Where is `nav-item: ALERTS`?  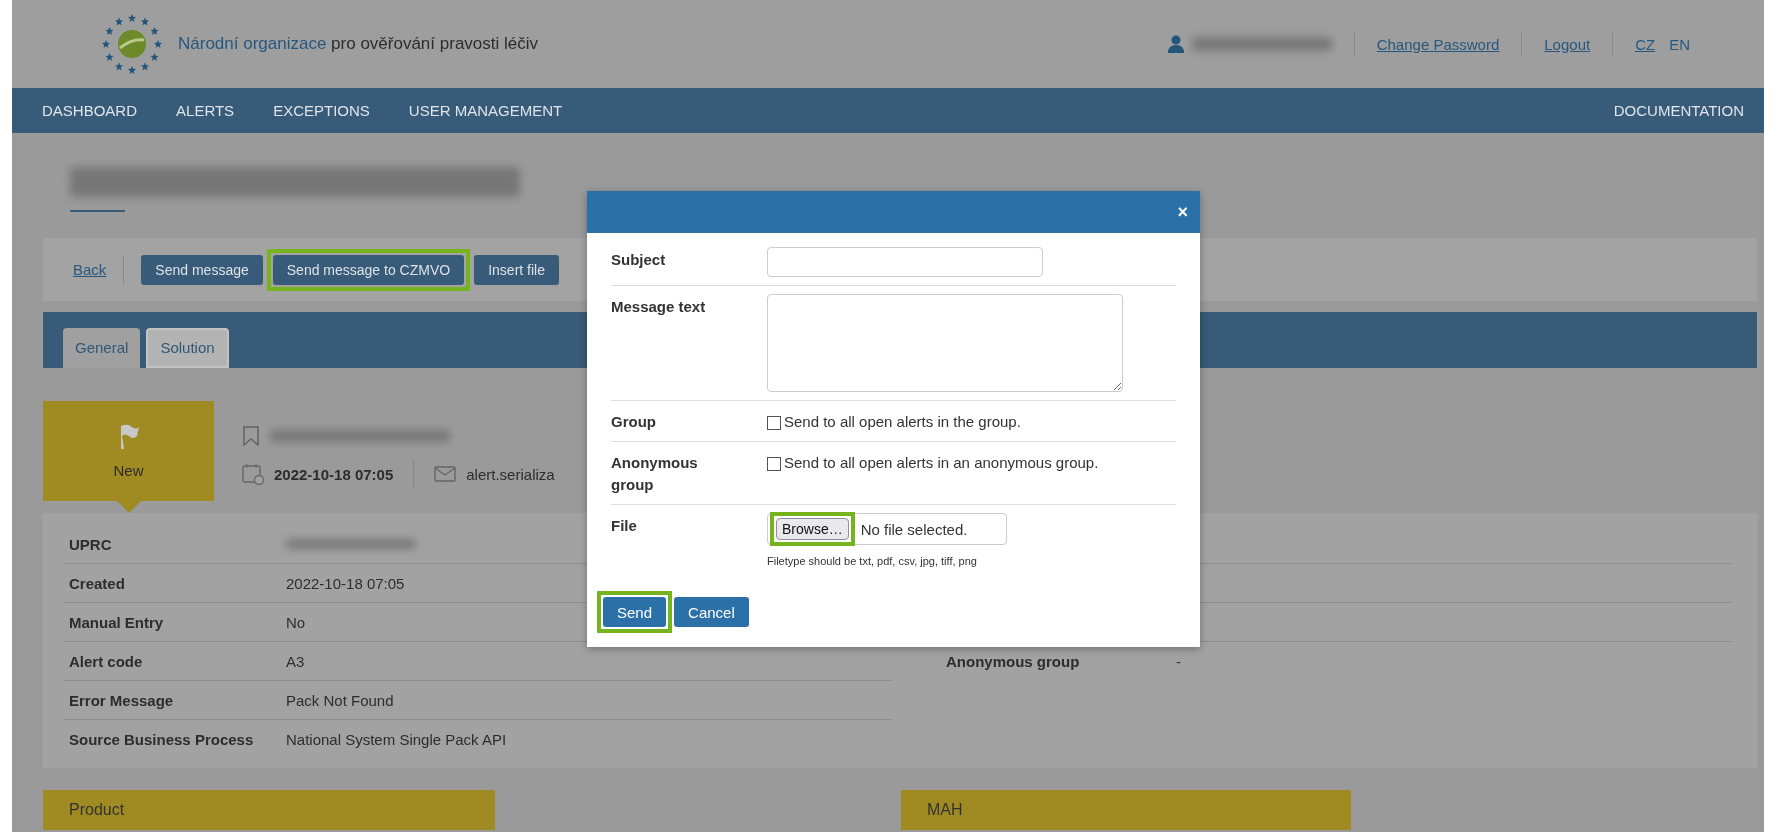
nav-item: ALERTS is located at coordinates (205, 110).